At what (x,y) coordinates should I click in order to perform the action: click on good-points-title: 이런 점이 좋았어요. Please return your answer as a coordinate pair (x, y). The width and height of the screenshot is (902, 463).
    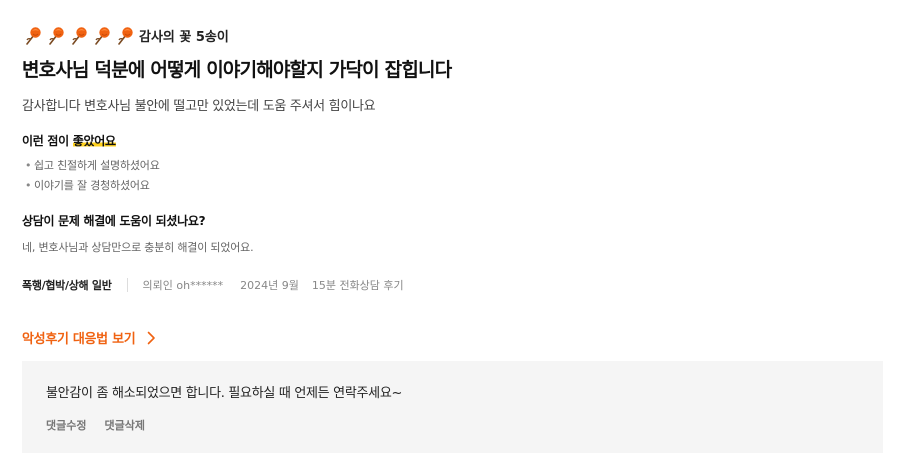
    Looking at the image, I should click on (453, 140).